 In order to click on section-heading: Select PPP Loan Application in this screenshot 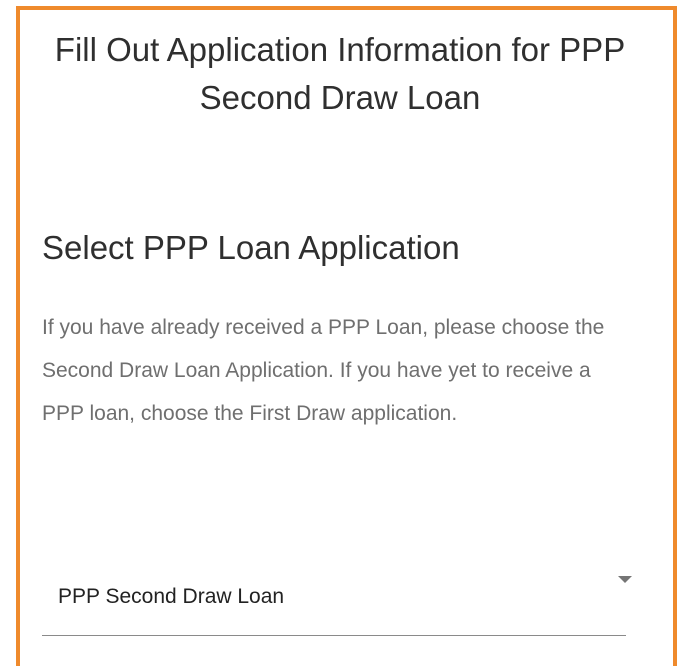, I will do `click(251, 247)`.